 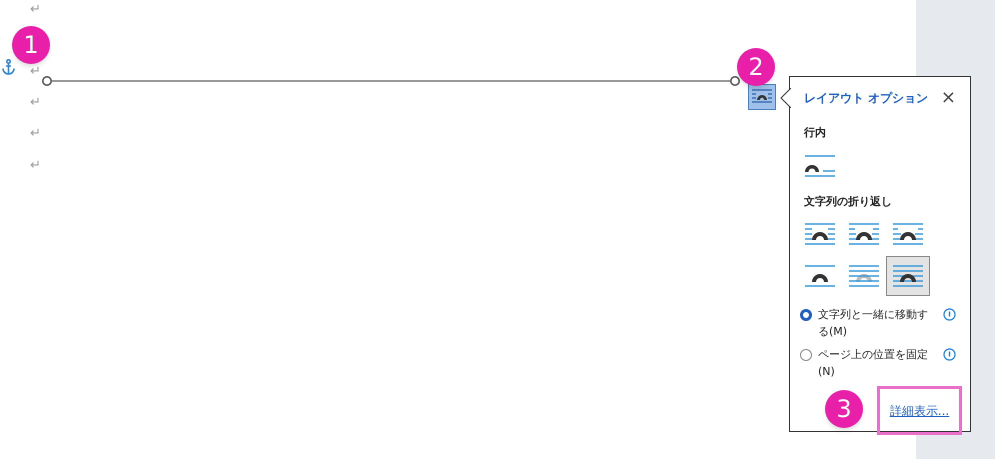 I want to click on layout-options-button, so click(x=762, y=97).